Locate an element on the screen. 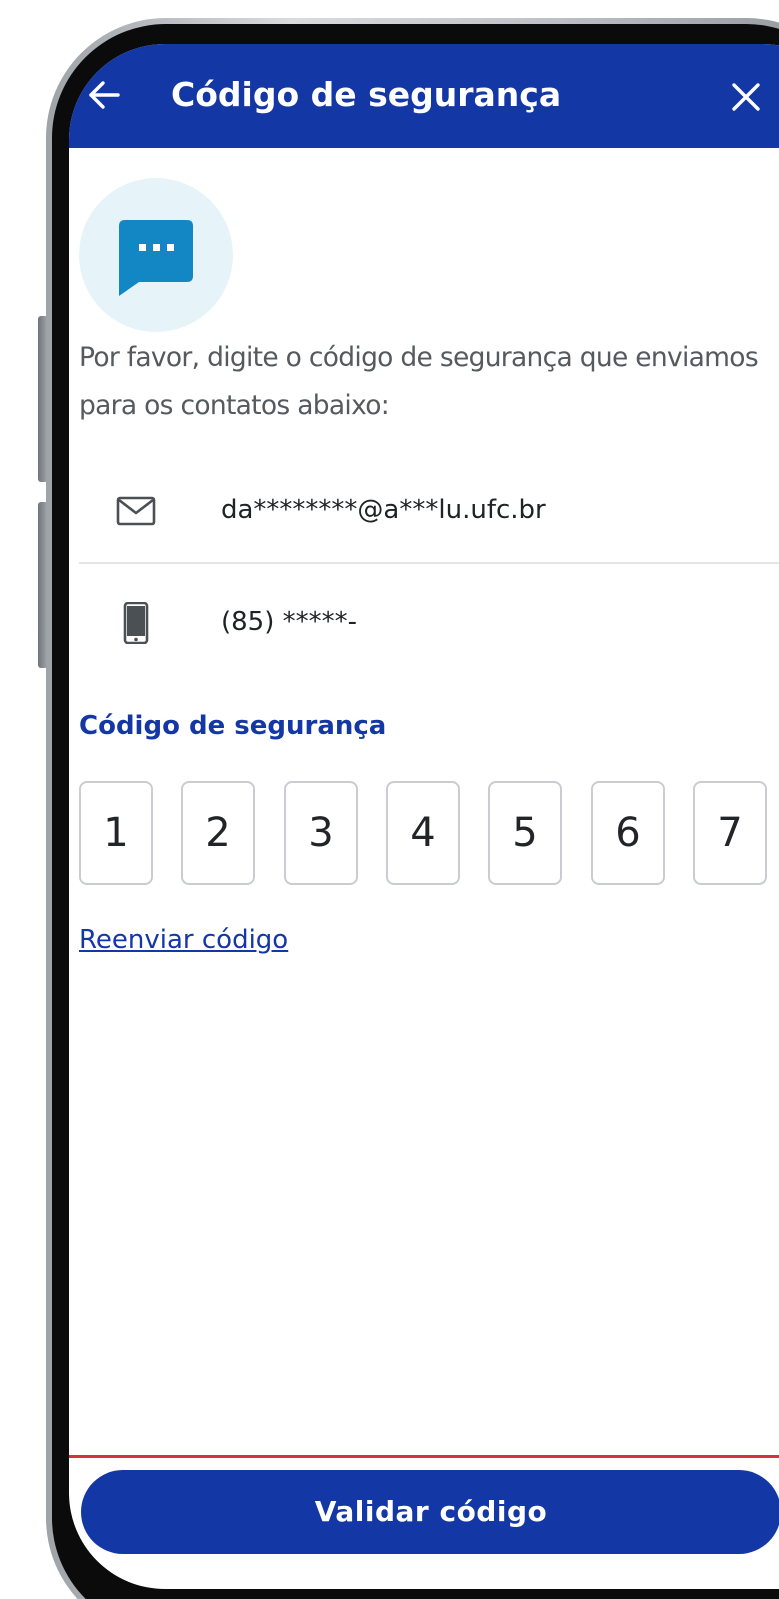 This screenshot has height=1599, width=779. contact-email-row: da********@a***lu.ufc.br is located at coordinates (429, 509).